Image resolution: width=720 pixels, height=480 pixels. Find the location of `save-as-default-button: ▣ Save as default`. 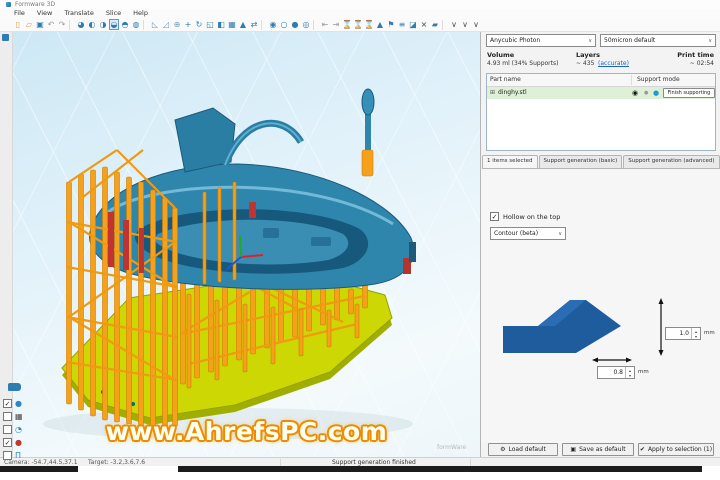

save-as-default-button: ▣ Save as default is located at coordinates (598, 449).